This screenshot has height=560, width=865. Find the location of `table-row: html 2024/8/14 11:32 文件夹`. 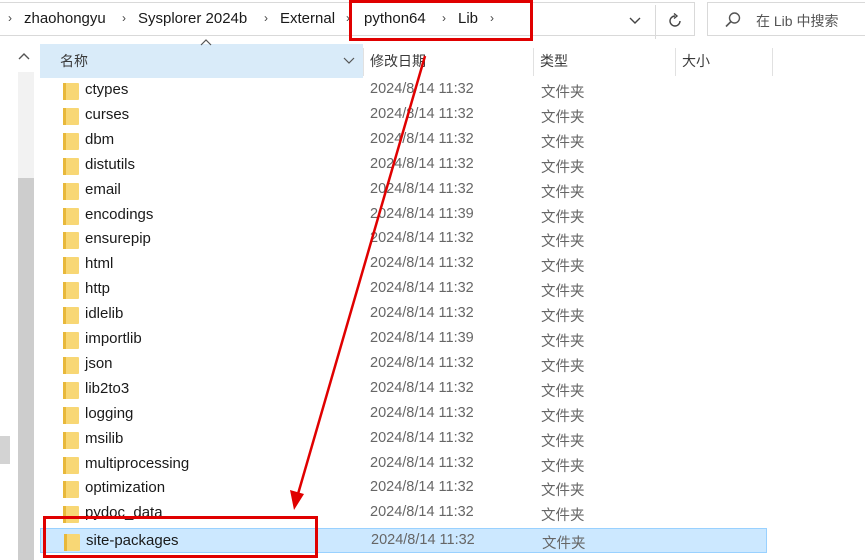

table-row: html 2024/8/14 11:32 文件夹 is located at coordinates (403, 264).